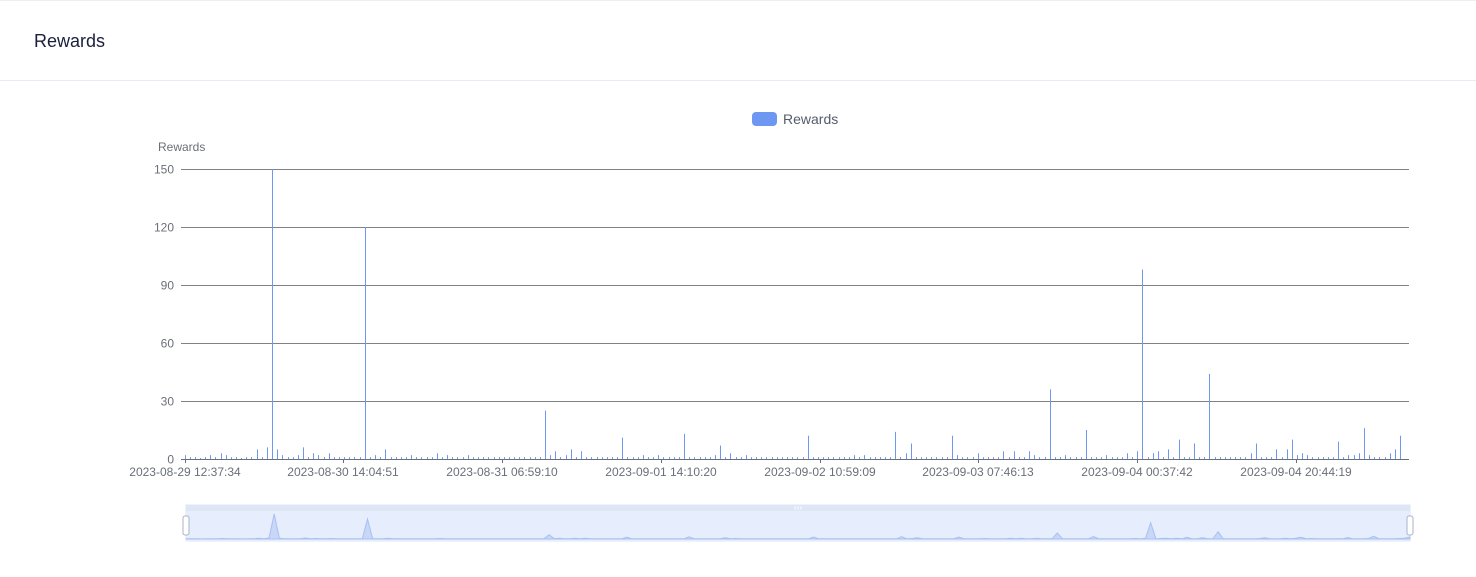 The image size is (1476, 577). What do you see at coordinates (185, 472) in the screenshot?
I see `x-tick-label: 2023-08-29 12:37:34` at bounding box center [185, 472].